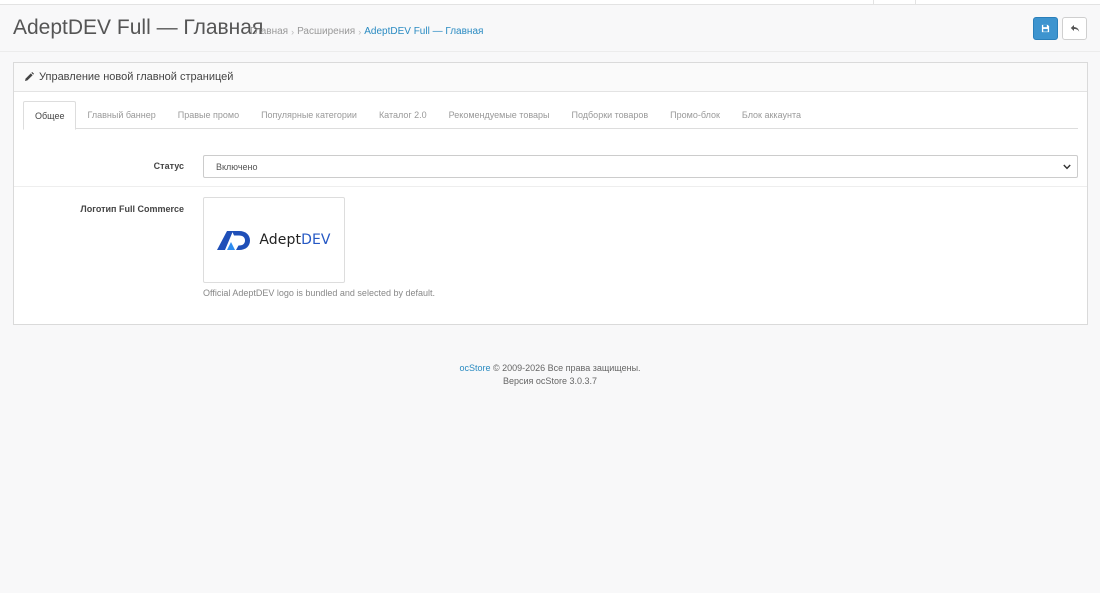  I want to click on breadcrumb-current-link: AdeptDEV Full — Главная, so click(423, 31).